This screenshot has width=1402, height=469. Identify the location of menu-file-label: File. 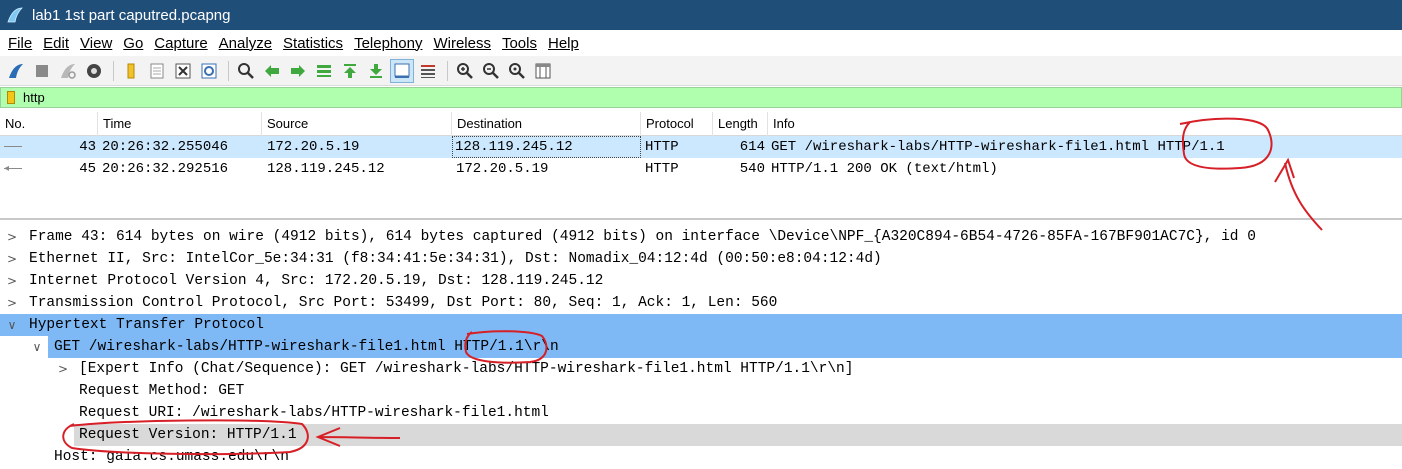
(20, 43).